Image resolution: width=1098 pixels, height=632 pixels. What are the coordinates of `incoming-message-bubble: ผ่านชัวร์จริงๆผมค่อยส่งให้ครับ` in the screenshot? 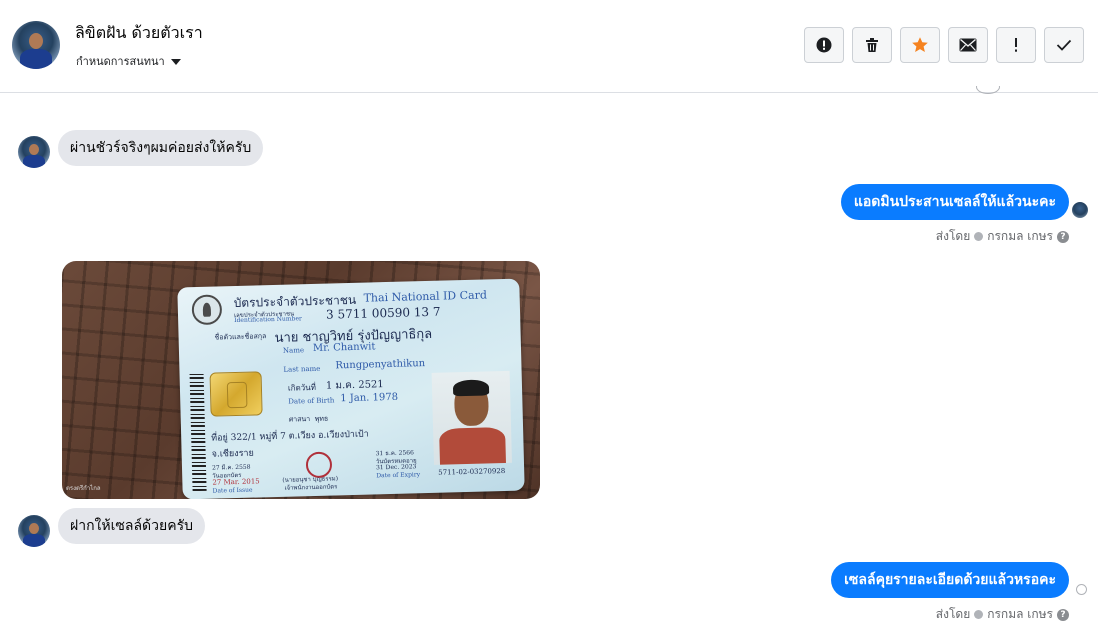 It's located at (161, 148).